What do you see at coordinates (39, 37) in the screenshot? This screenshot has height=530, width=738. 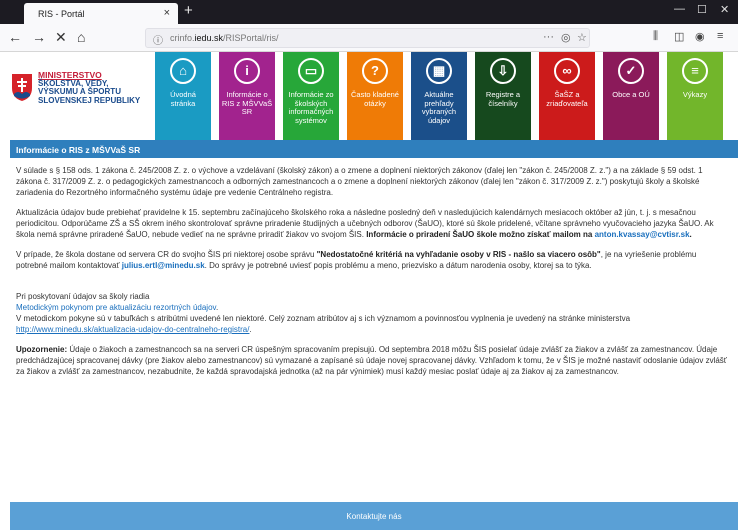 I see `forward-icon: →` at bounding box center [39, 37].